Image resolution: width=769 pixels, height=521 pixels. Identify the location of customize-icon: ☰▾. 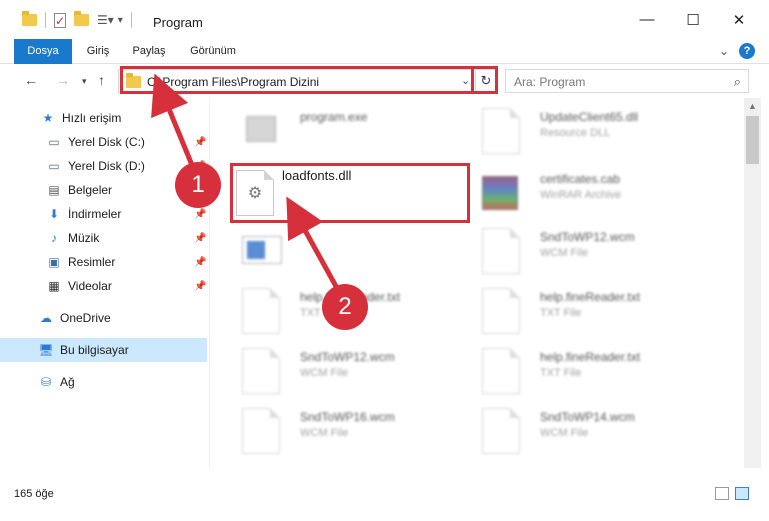
(105, 20).